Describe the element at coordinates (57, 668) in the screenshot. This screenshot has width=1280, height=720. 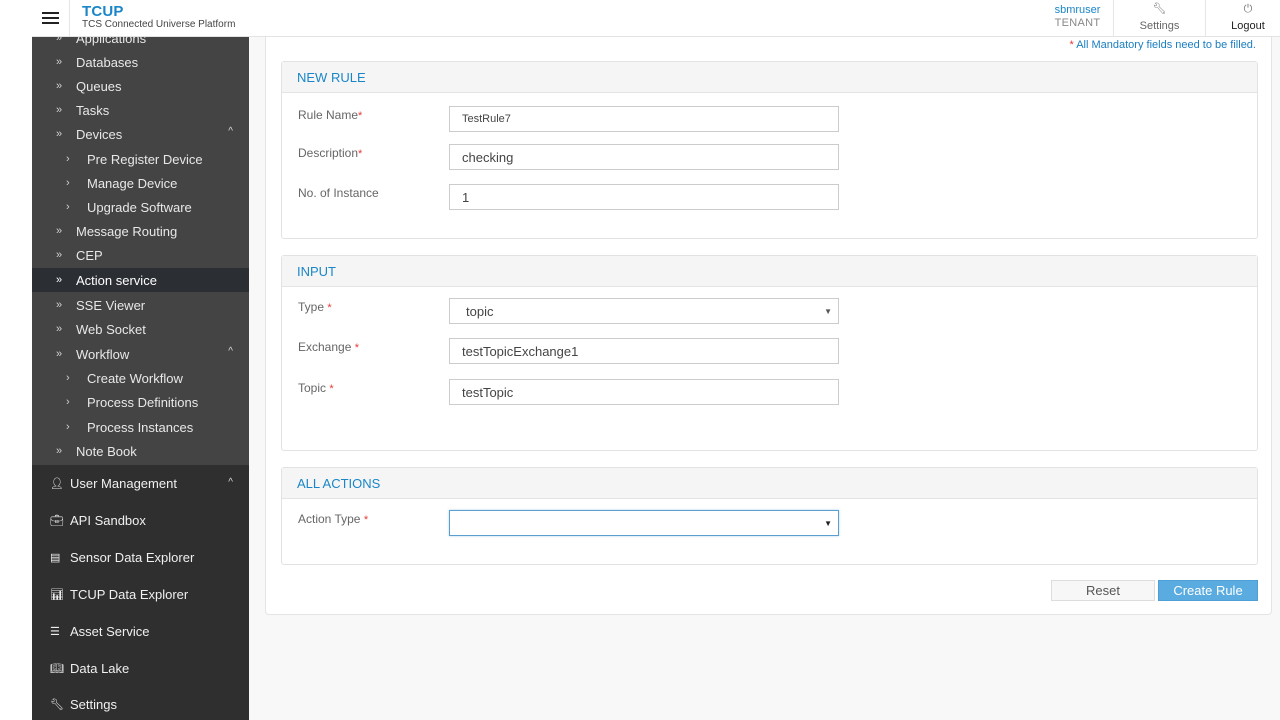
I see `book-icon: 📖︎` at that location.